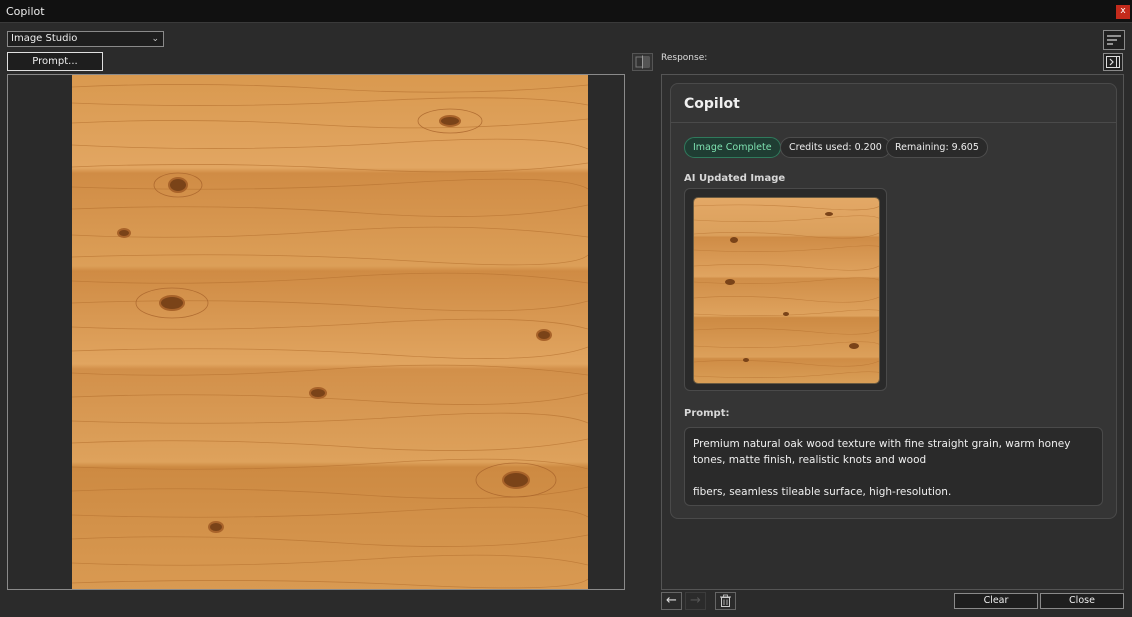 The width and height of the screenshot is (1132, 617). Describe the element at coordinates (735, 178) in the screenshot. I see `image-section-label: AI Updated Image` at that location.